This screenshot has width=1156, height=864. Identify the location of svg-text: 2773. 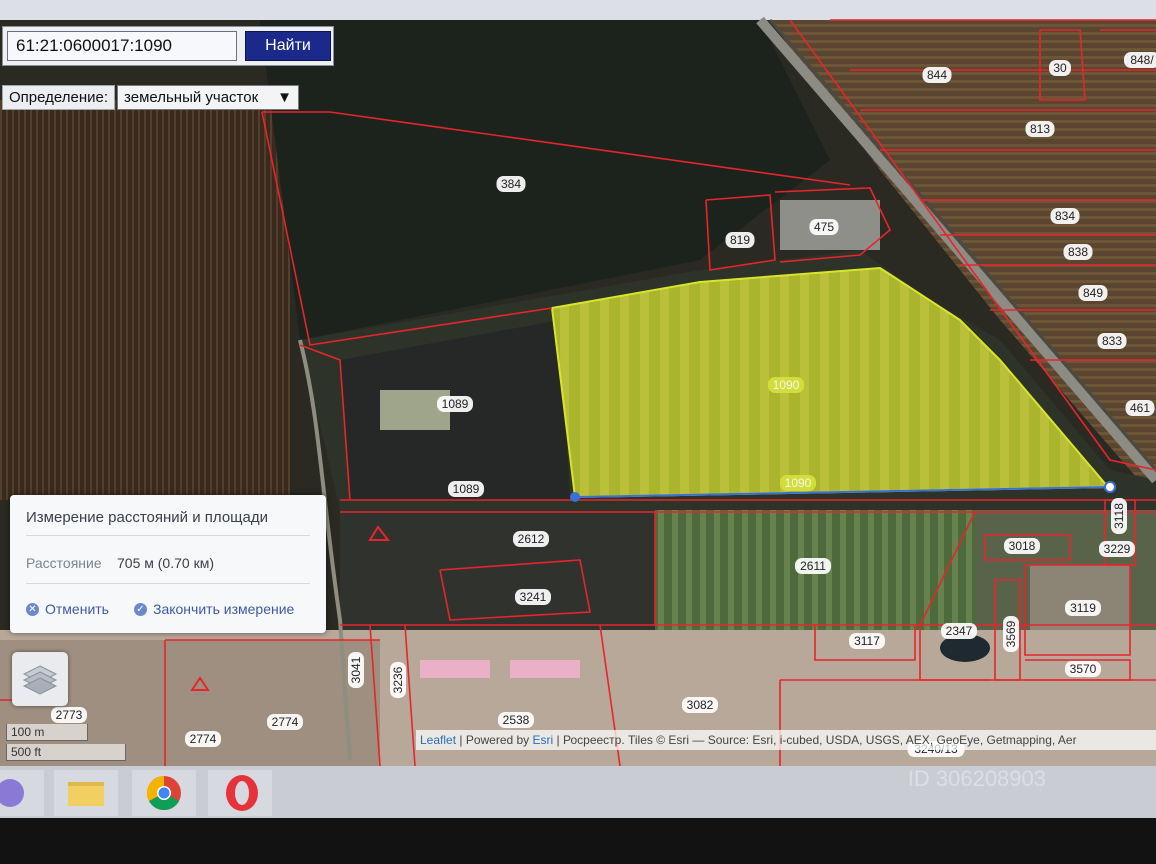
(69, 715).